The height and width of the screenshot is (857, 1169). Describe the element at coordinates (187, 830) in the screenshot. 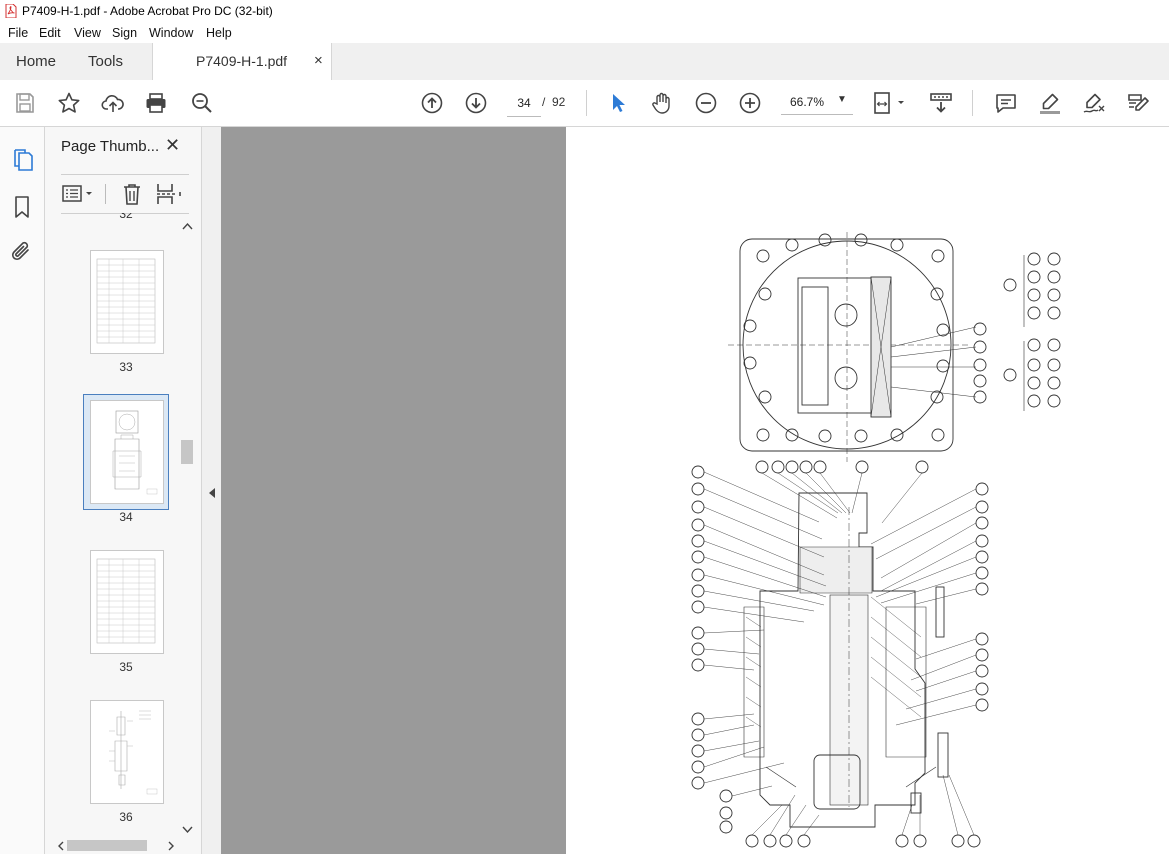

I see `scroll-down-icon` at that location.